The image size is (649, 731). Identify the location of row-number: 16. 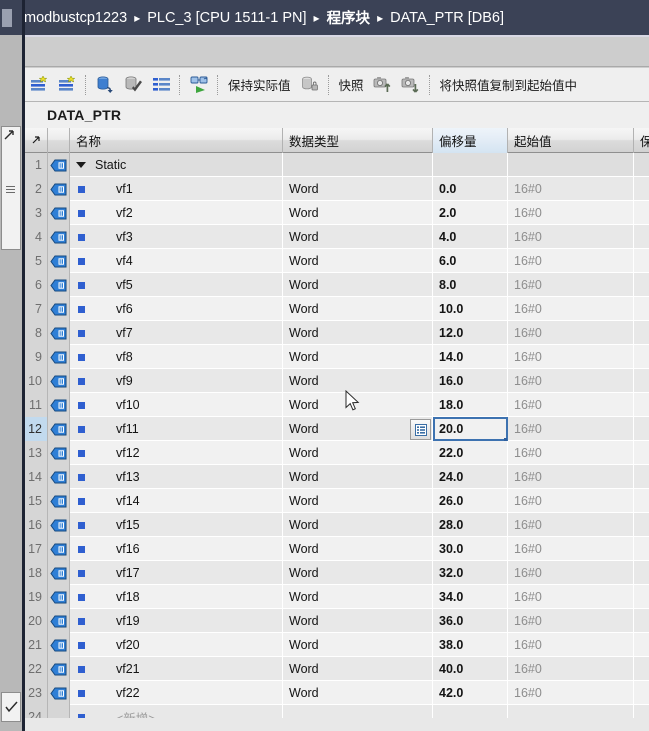
(36, 525).